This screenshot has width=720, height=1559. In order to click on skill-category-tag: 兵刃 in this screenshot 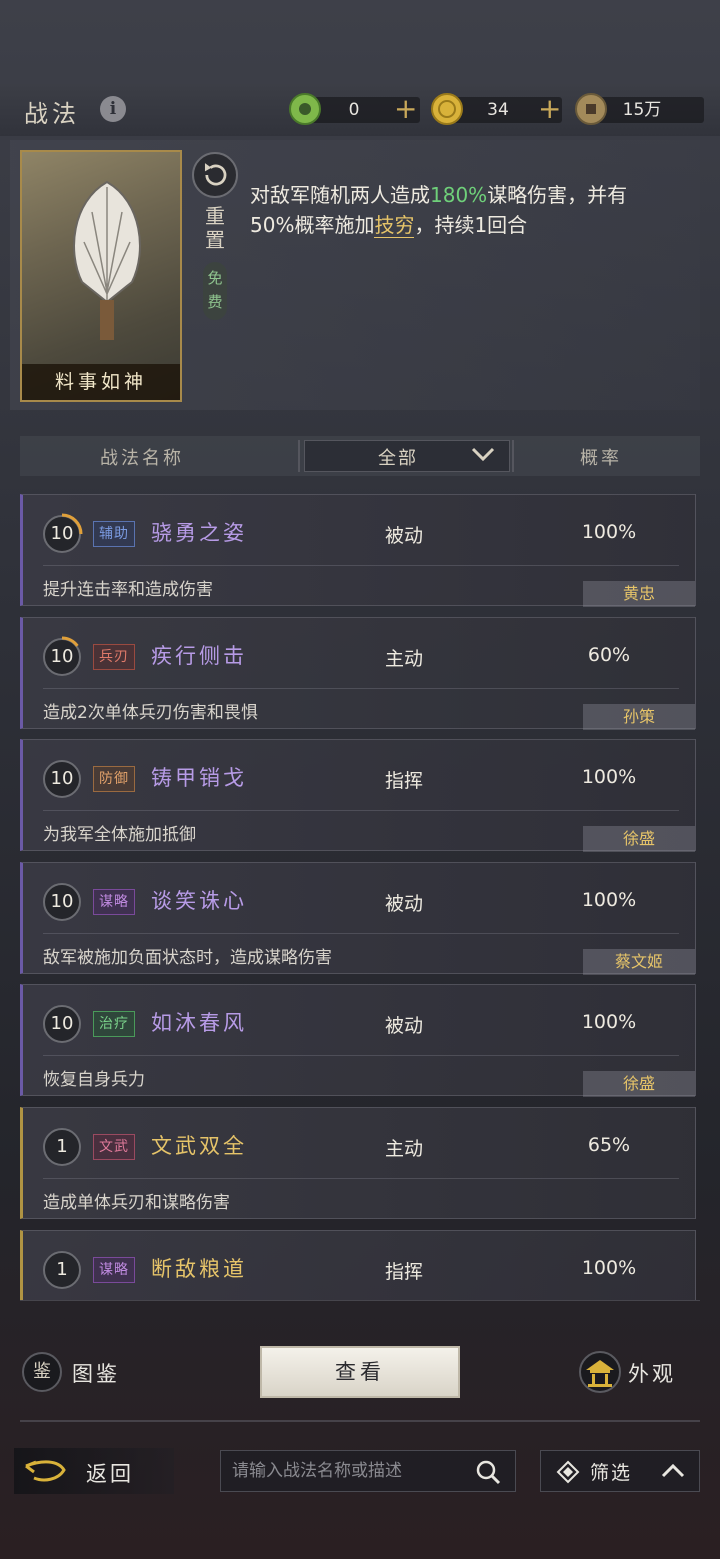, I will do `click(114, 656)`.